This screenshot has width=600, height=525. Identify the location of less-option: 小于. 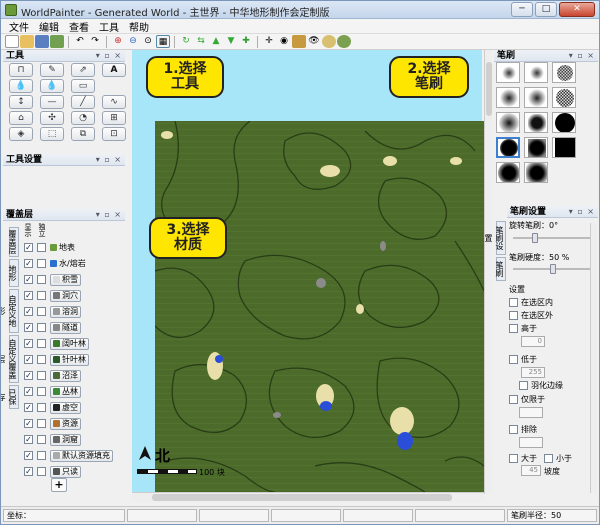
(558, 458).